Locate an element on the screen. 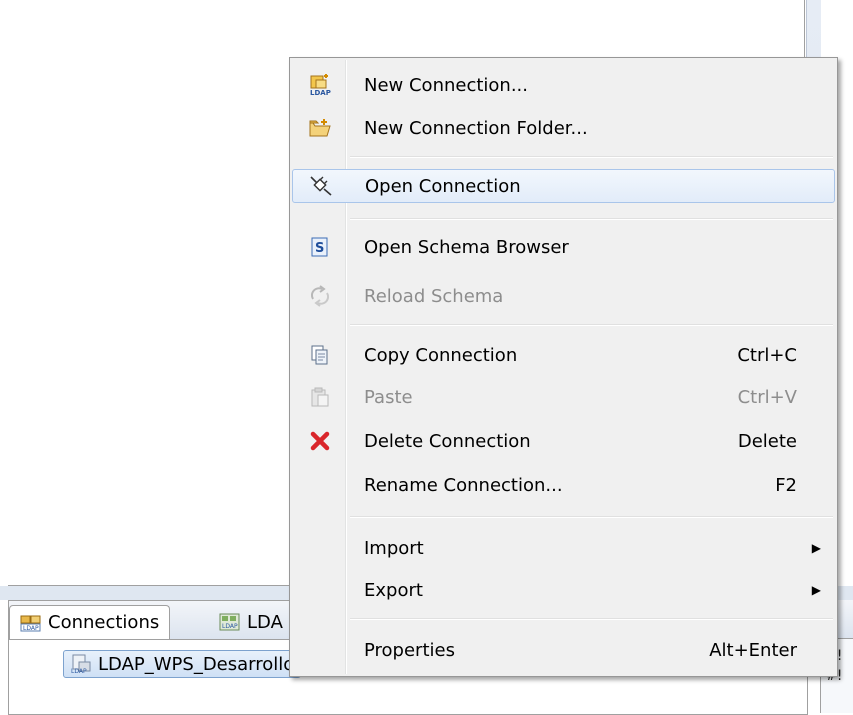 This screenshot has height=715, width=853. menu-item-label: Export is located at coordinates (393, 590).